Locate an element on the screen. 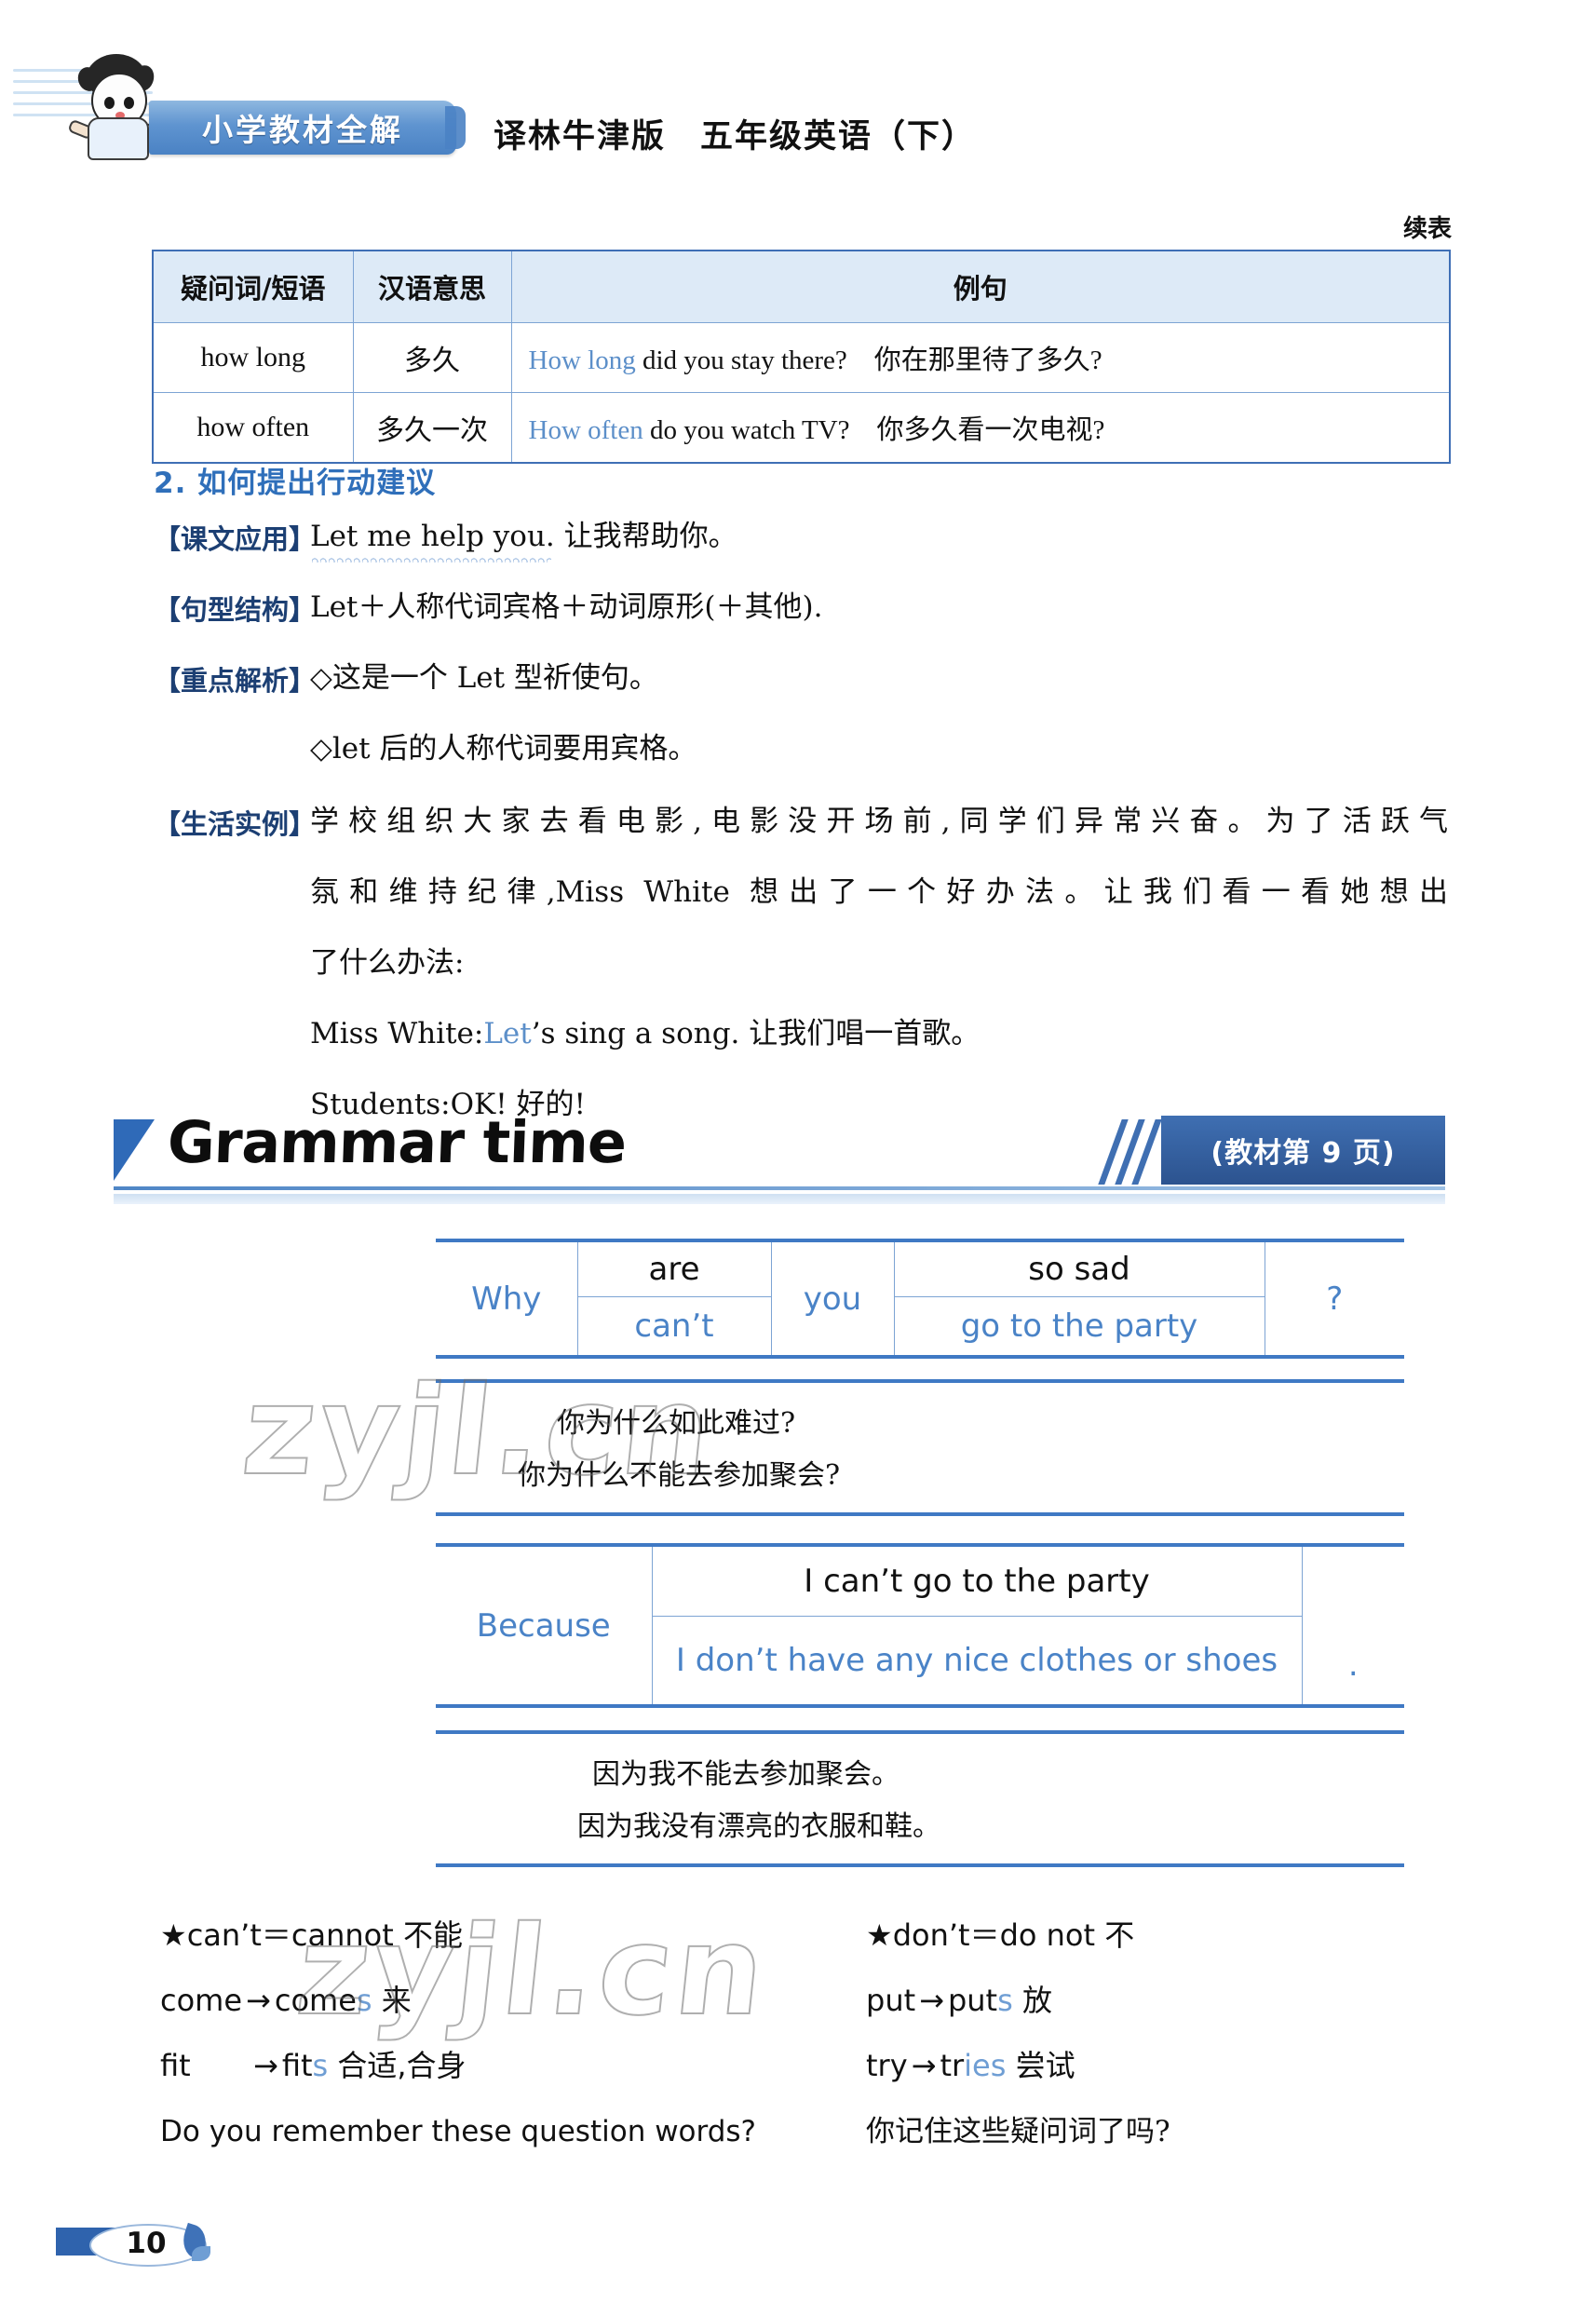  verb-meaning: 放 is located at coordinates (1032, 2000).